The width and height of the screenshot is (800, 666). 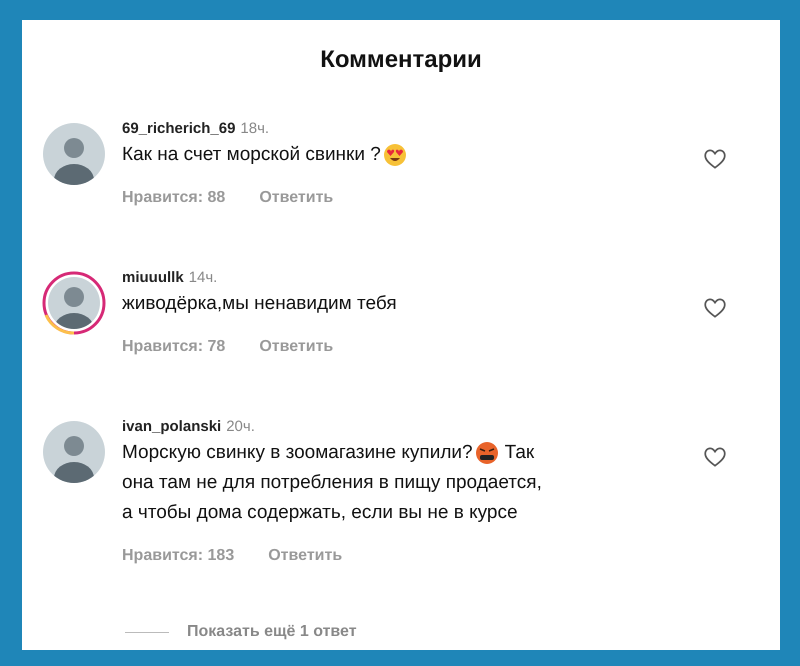 I want to click on likes-count: Нравится: 88, so click(x=174, y=198).